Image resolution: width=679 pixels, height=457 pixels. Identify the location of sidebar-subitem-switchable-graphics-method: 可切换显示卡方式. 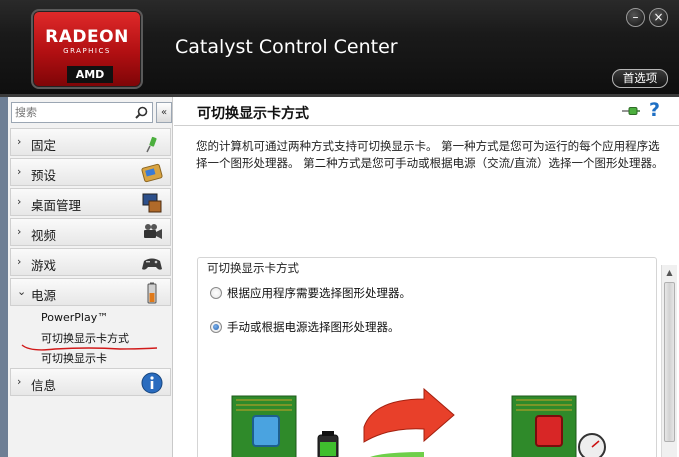
(85, 338).